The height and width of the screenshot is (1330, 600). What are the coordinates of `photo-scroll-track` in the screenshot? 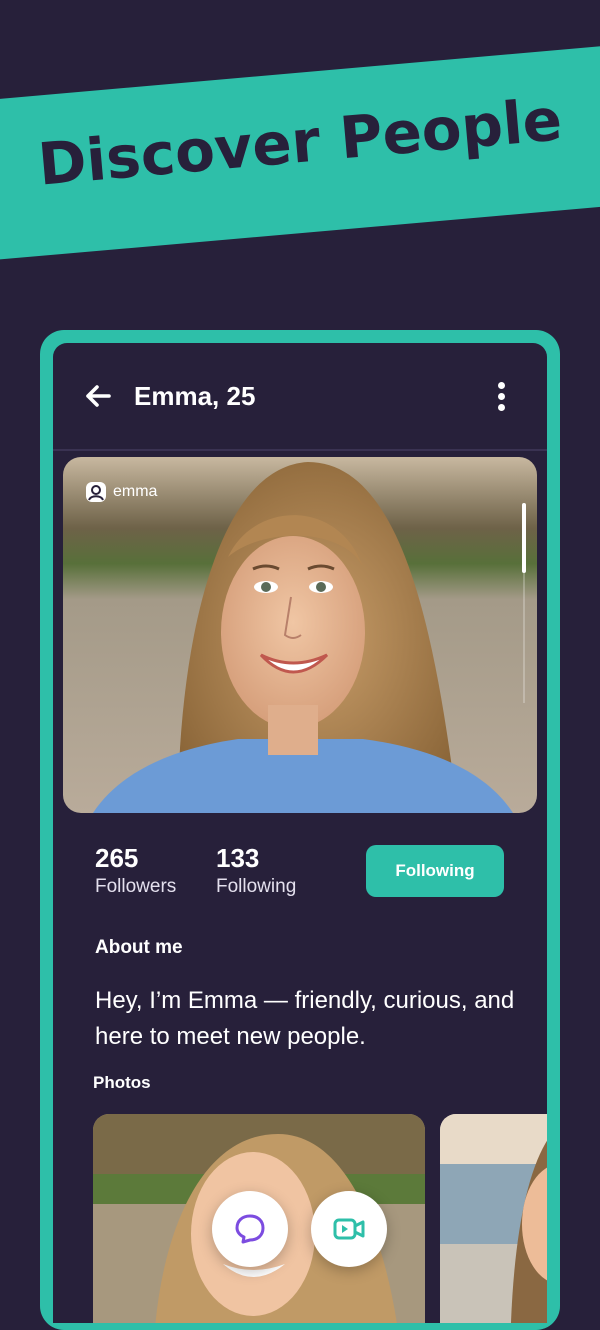 It's located at (524, 638).